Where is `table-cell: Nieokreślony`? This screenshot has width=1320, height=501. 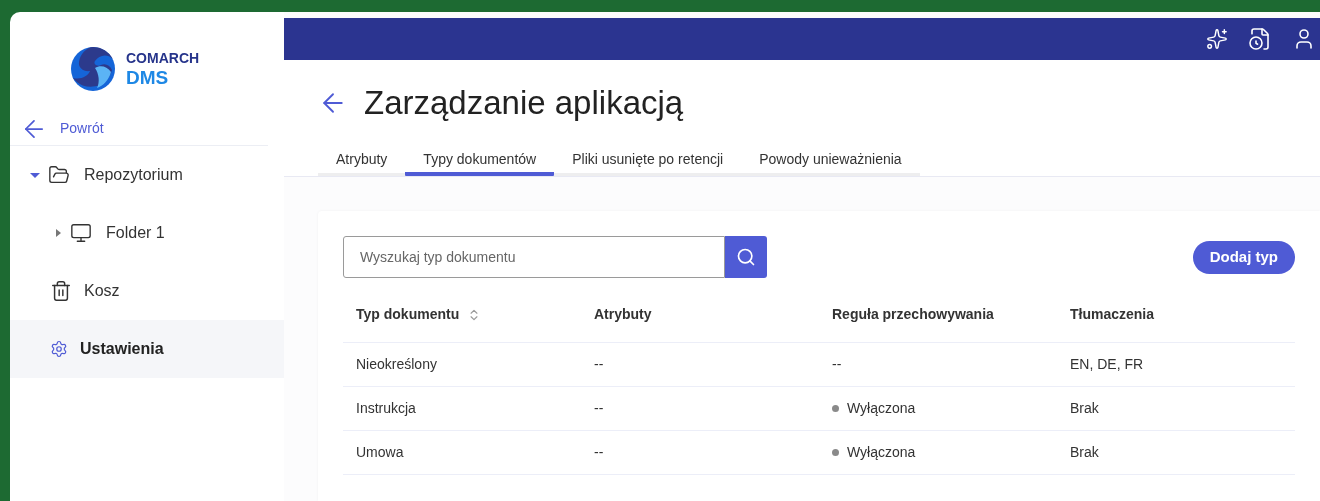
table-cell: Nieokreślony is located at coordinates (396, 363).